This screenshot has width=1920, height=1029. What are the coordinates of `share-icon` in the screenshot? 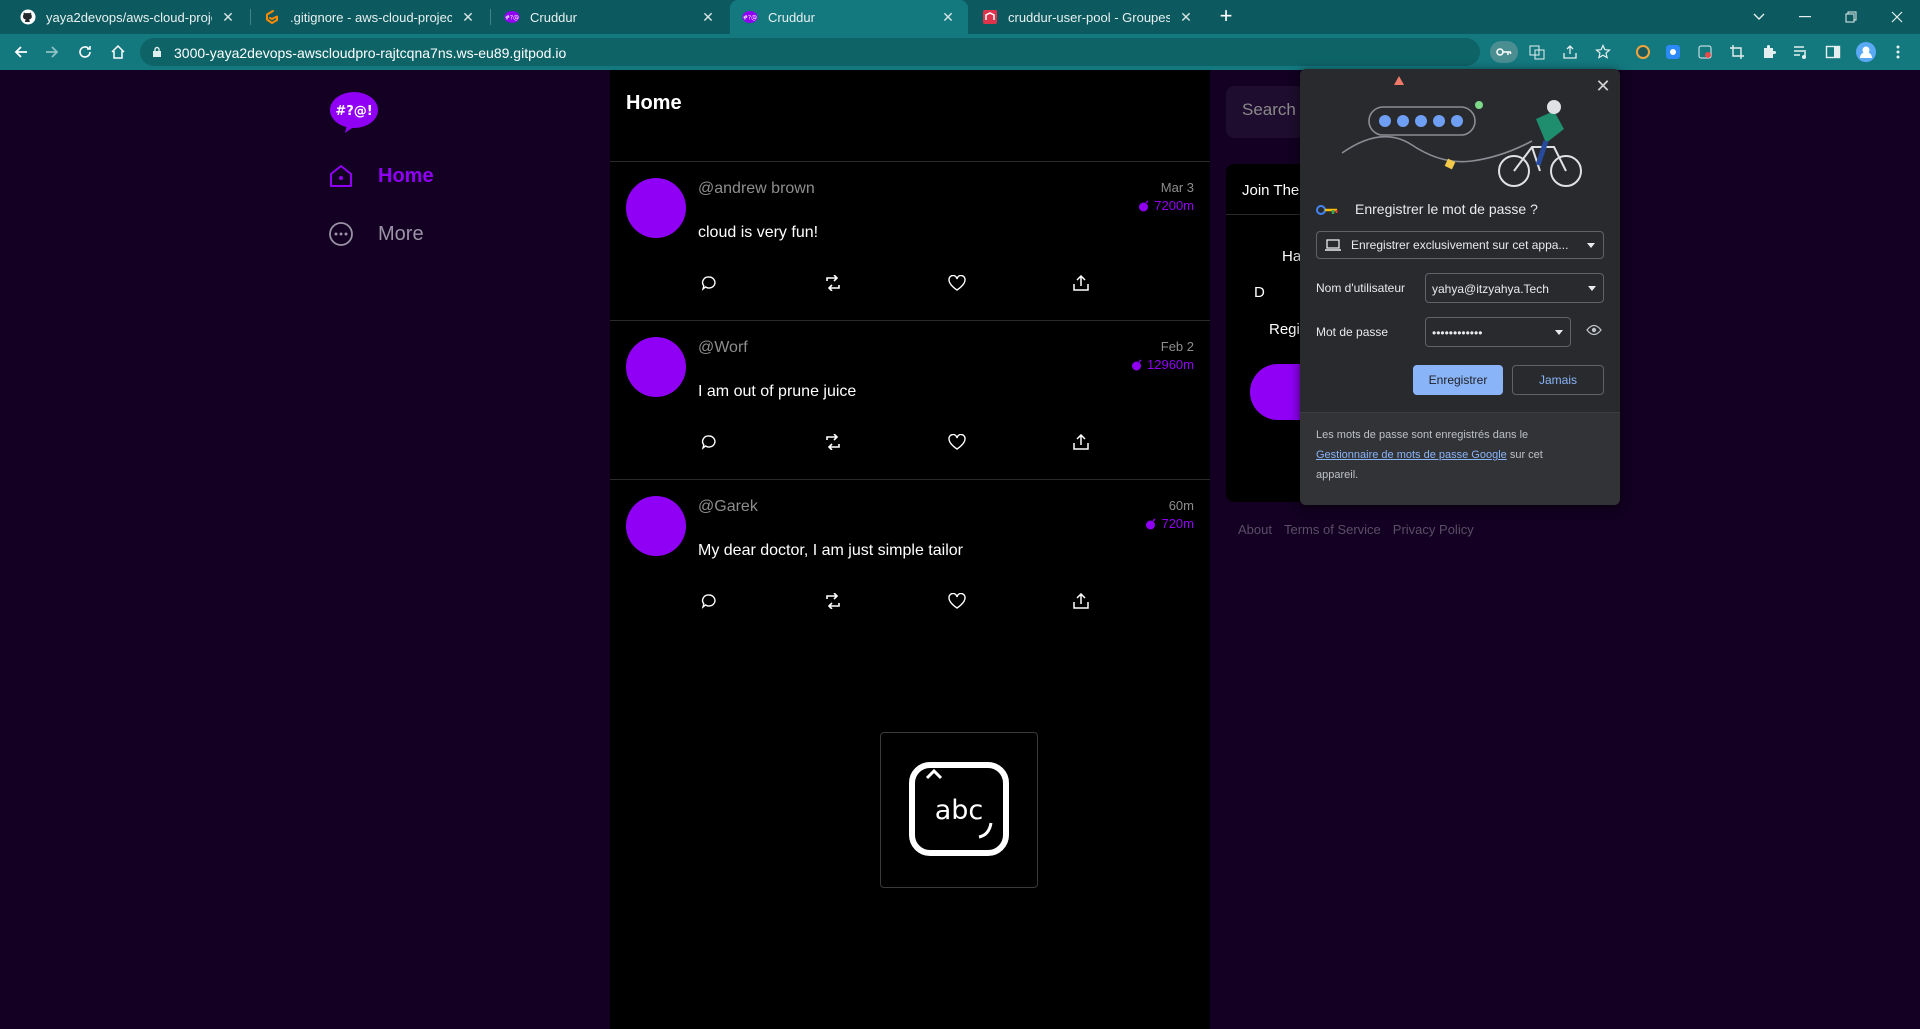 It's located at (1570, 52).